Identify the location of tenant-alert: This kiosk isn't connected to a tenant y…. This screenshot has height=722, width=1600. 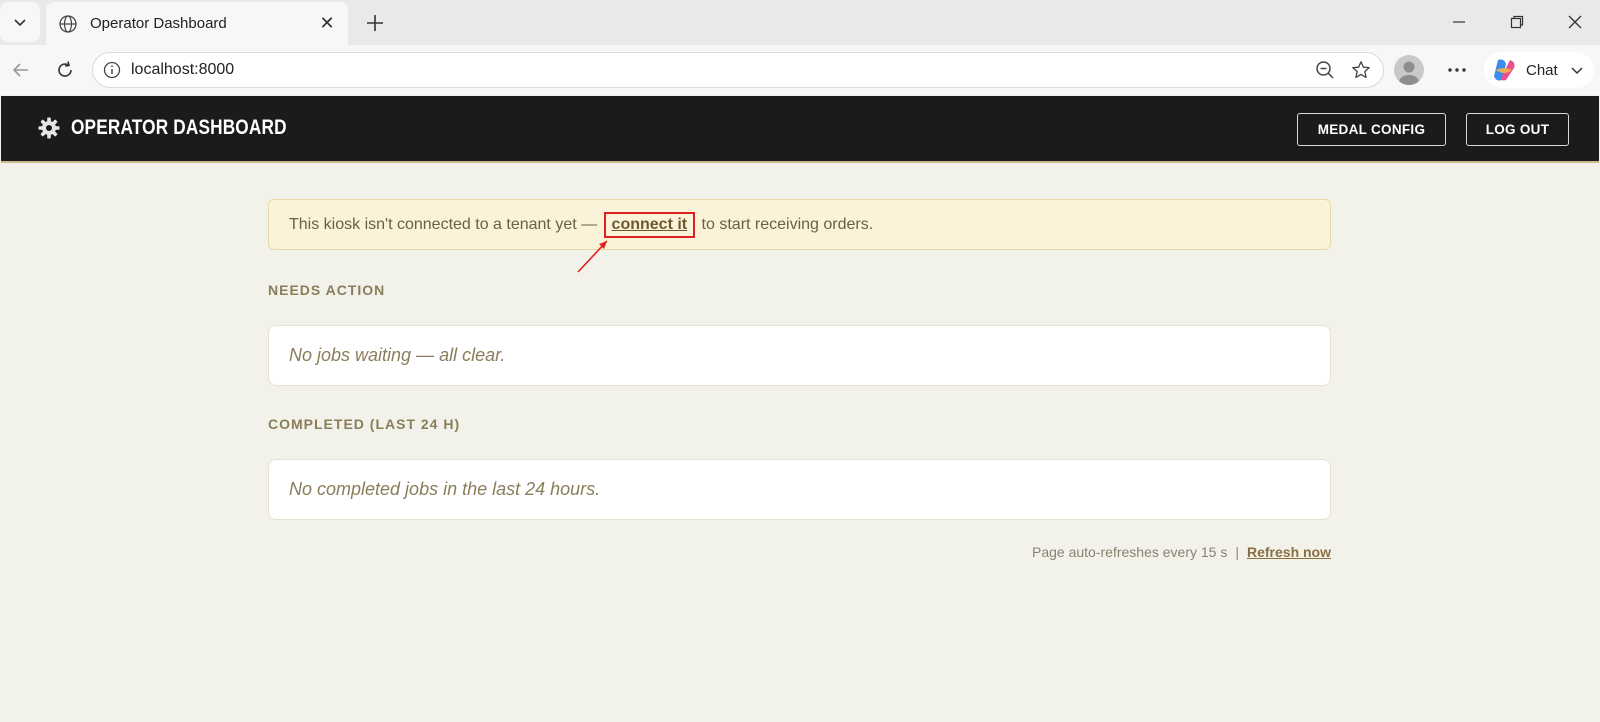
(799, 224).